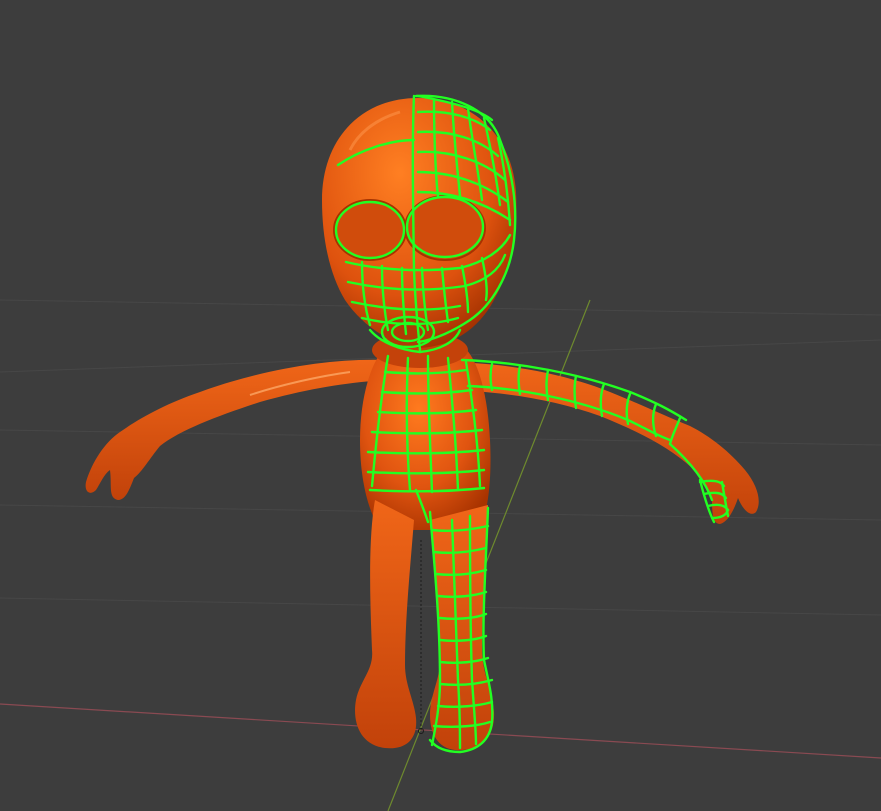  Describe the element at coordinates (236, 429) in the screenshot. I see `left-arm` at that location.